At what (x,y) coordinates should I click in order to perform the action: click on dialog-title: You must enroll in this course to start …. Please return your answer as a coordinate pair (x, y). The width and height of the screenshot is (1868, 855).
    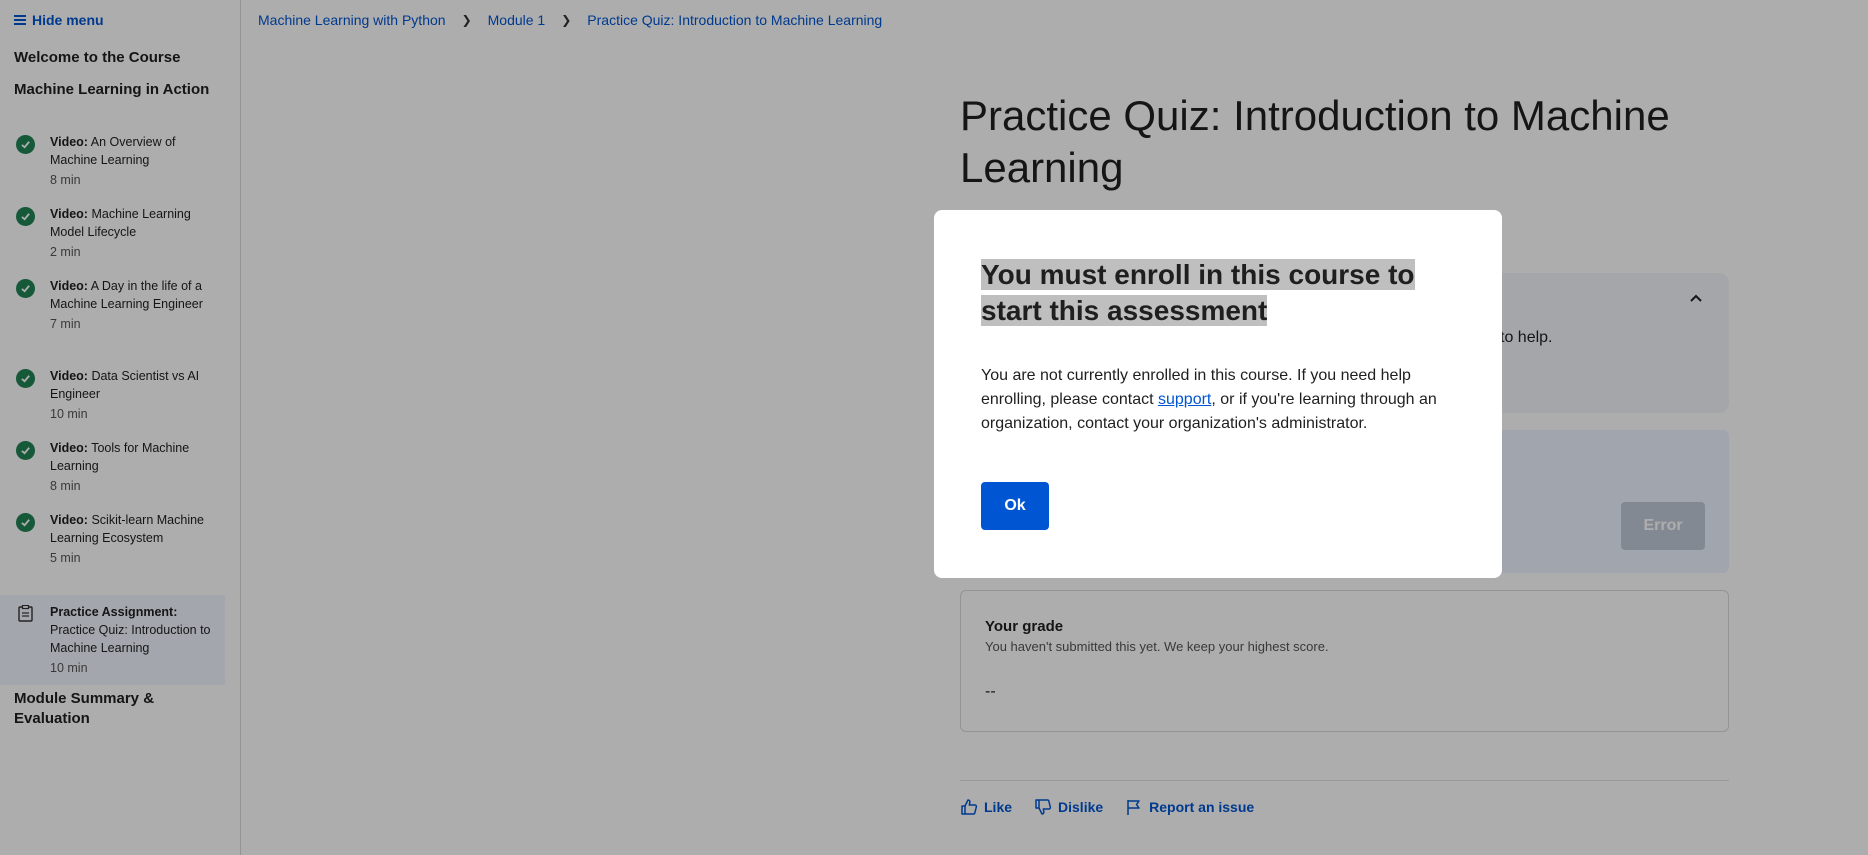
    Looking at the image, I should click on (1221, 293).